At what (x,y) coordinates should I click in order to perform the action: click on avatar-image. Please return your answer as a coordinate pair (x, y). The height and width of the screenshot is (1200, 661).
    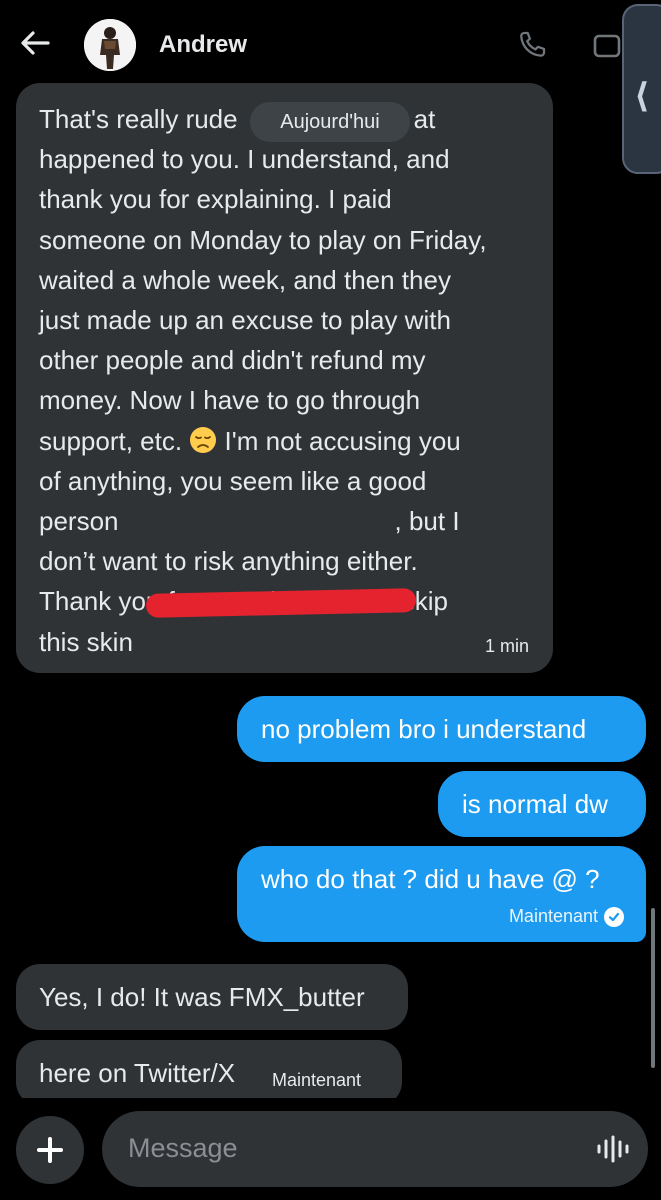
    Looking at the image, I should click on (110, 45).